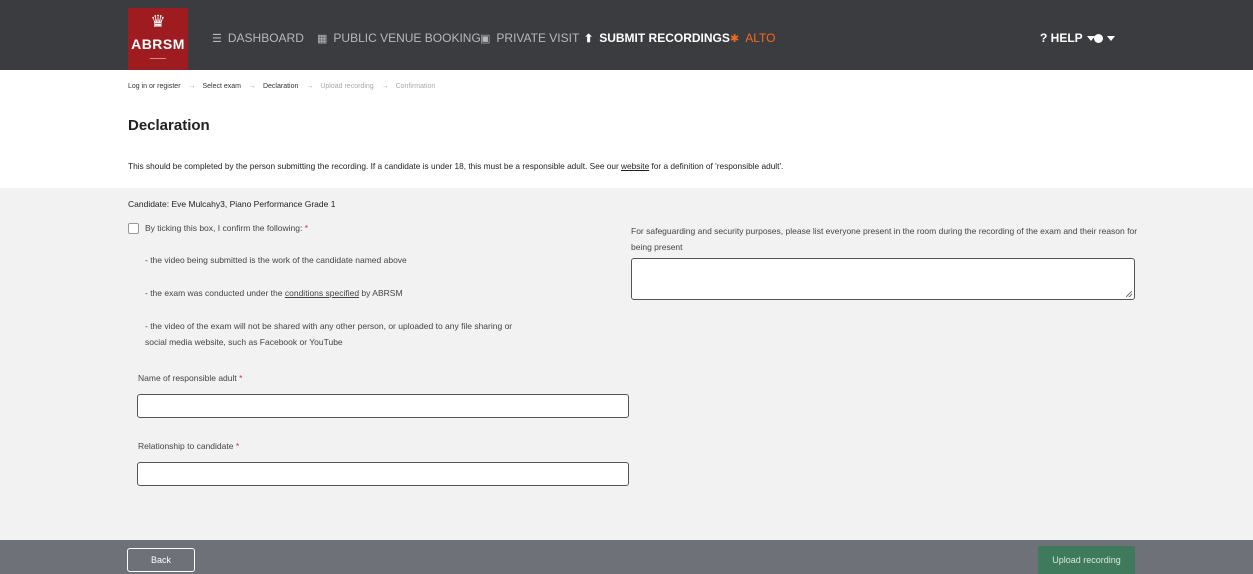  Describe the element at coordinates (1104, 38) in the screenshot. I see `language-menu` at that location.